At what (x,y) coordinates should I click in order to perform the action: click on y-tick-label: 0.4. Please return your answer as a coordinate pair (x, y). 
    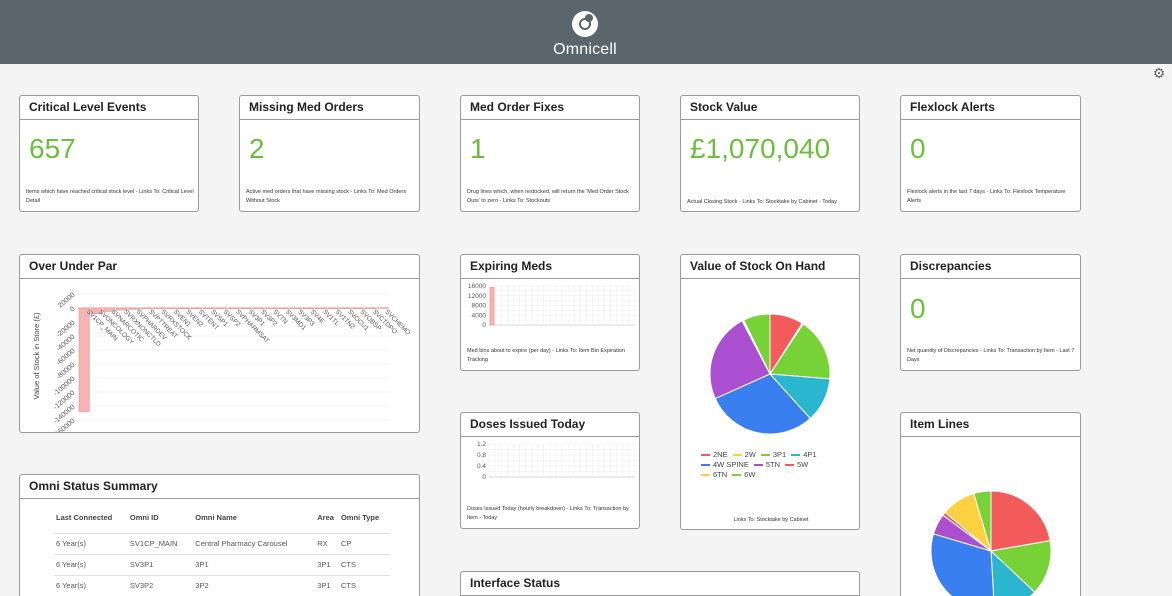
    Looking at the image, I should click on (481, 466).